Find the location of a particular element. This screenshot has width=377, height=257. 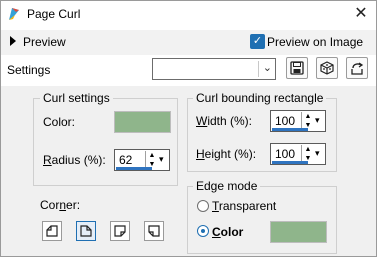

corner-top-left-button is located at coordinates (52, 231).